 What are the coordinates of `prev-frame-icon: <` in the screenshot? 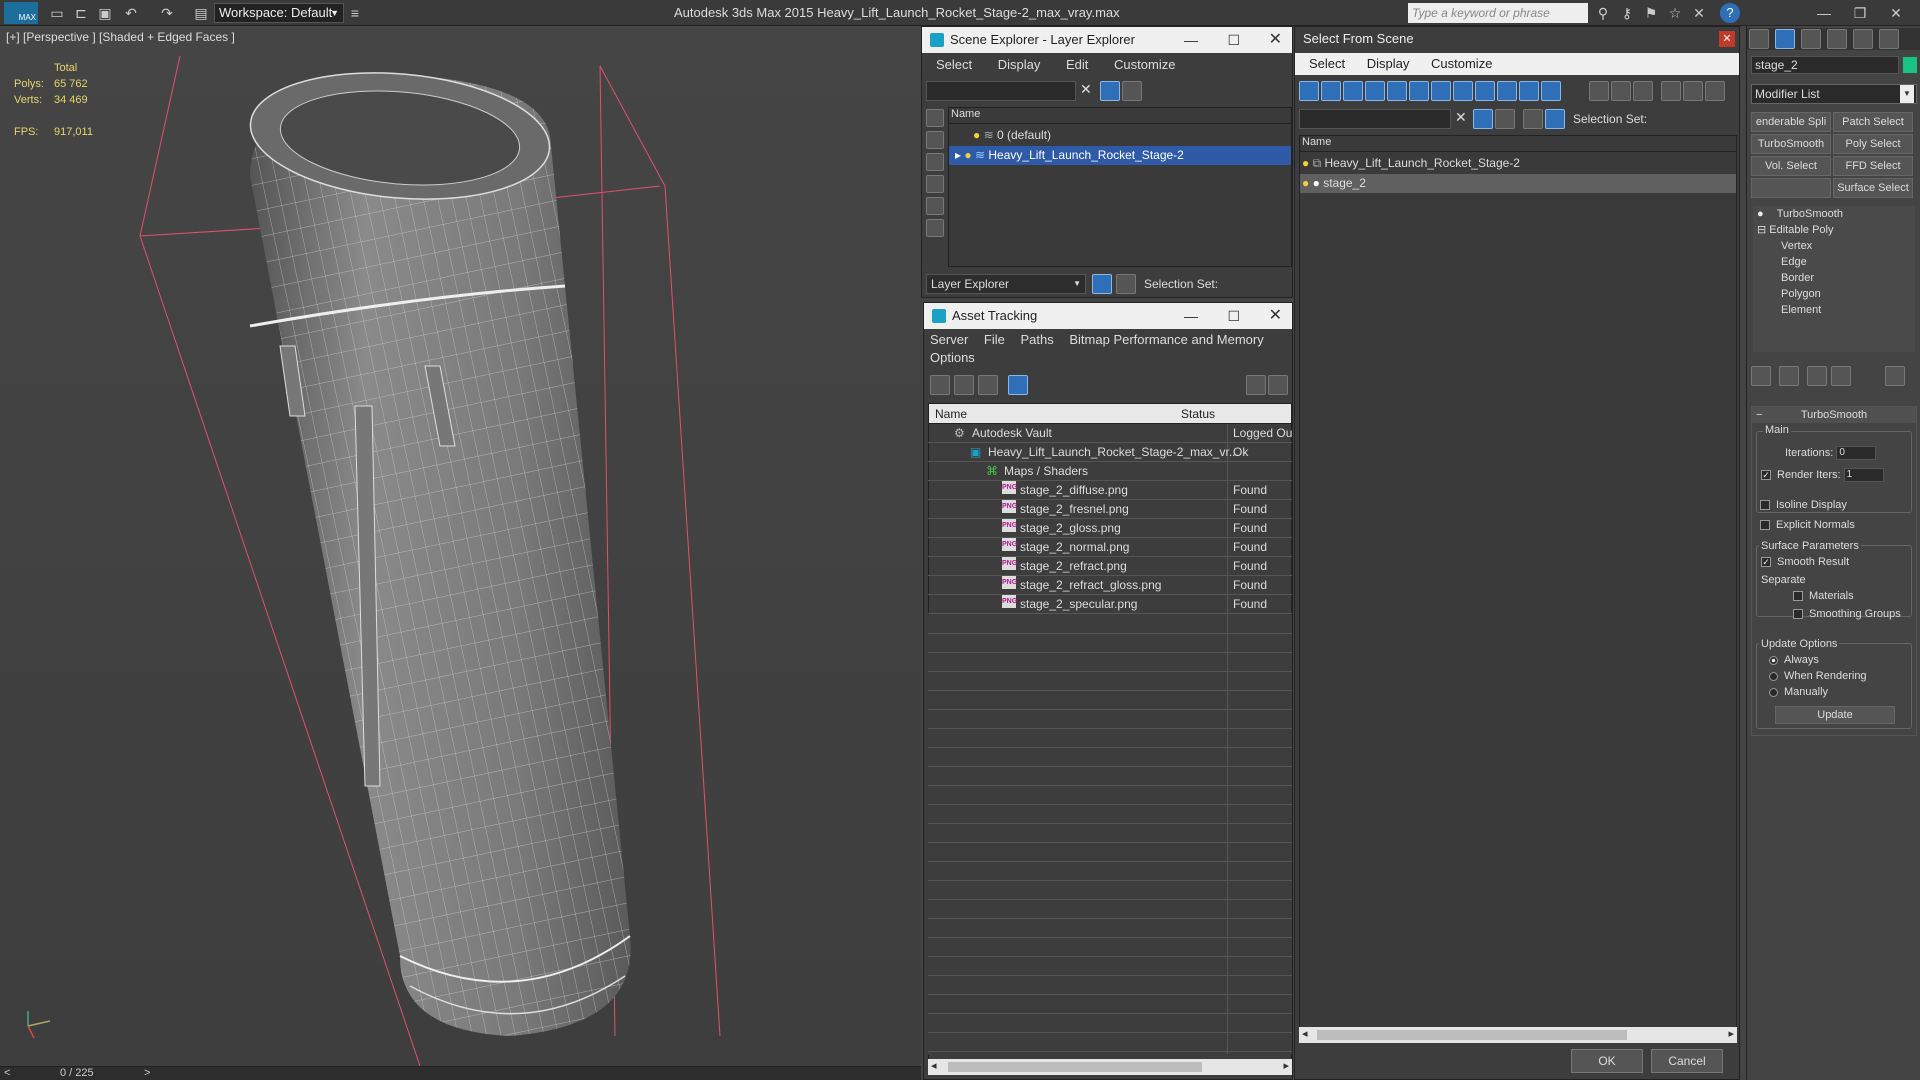 It's located at (7, 1073).